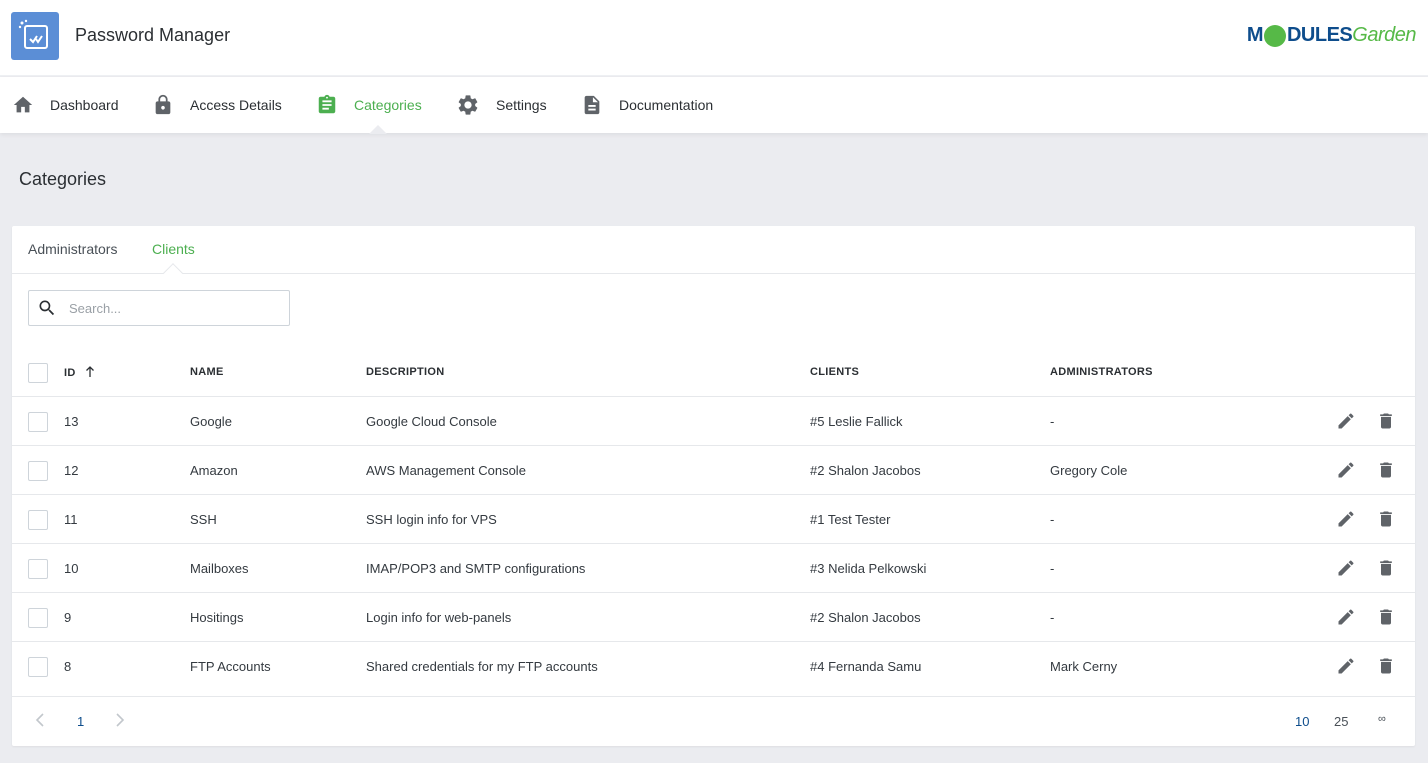 Image resolution: width=1428 pixels, height=763 pixels. I want to click on lock-icon, so click(163, 104).